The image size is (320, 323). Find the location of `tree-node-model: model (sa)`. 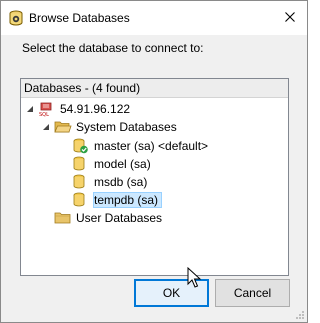

tree-node-model: model (sa) is located at coordinates (111, 164).